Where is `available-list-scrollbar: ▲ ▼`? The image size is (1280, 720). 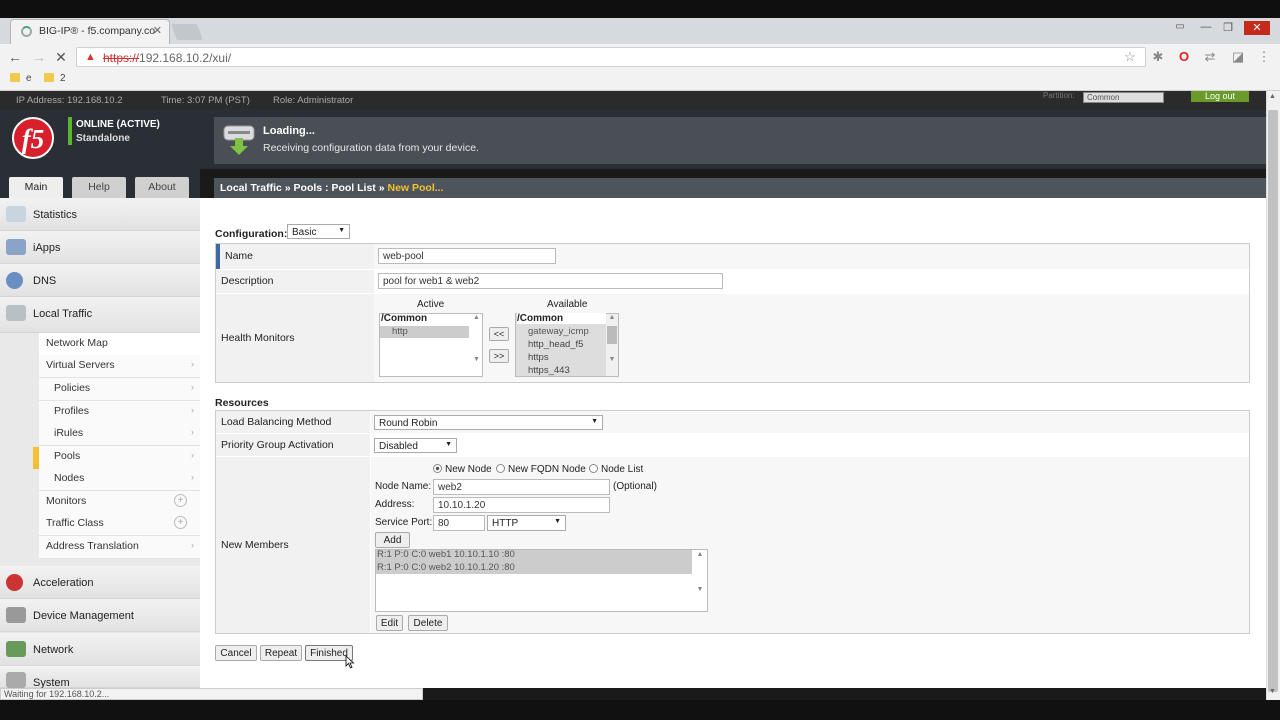 available-list-scrollbar: ▲ ▼ is located at coordinates (612, 345).